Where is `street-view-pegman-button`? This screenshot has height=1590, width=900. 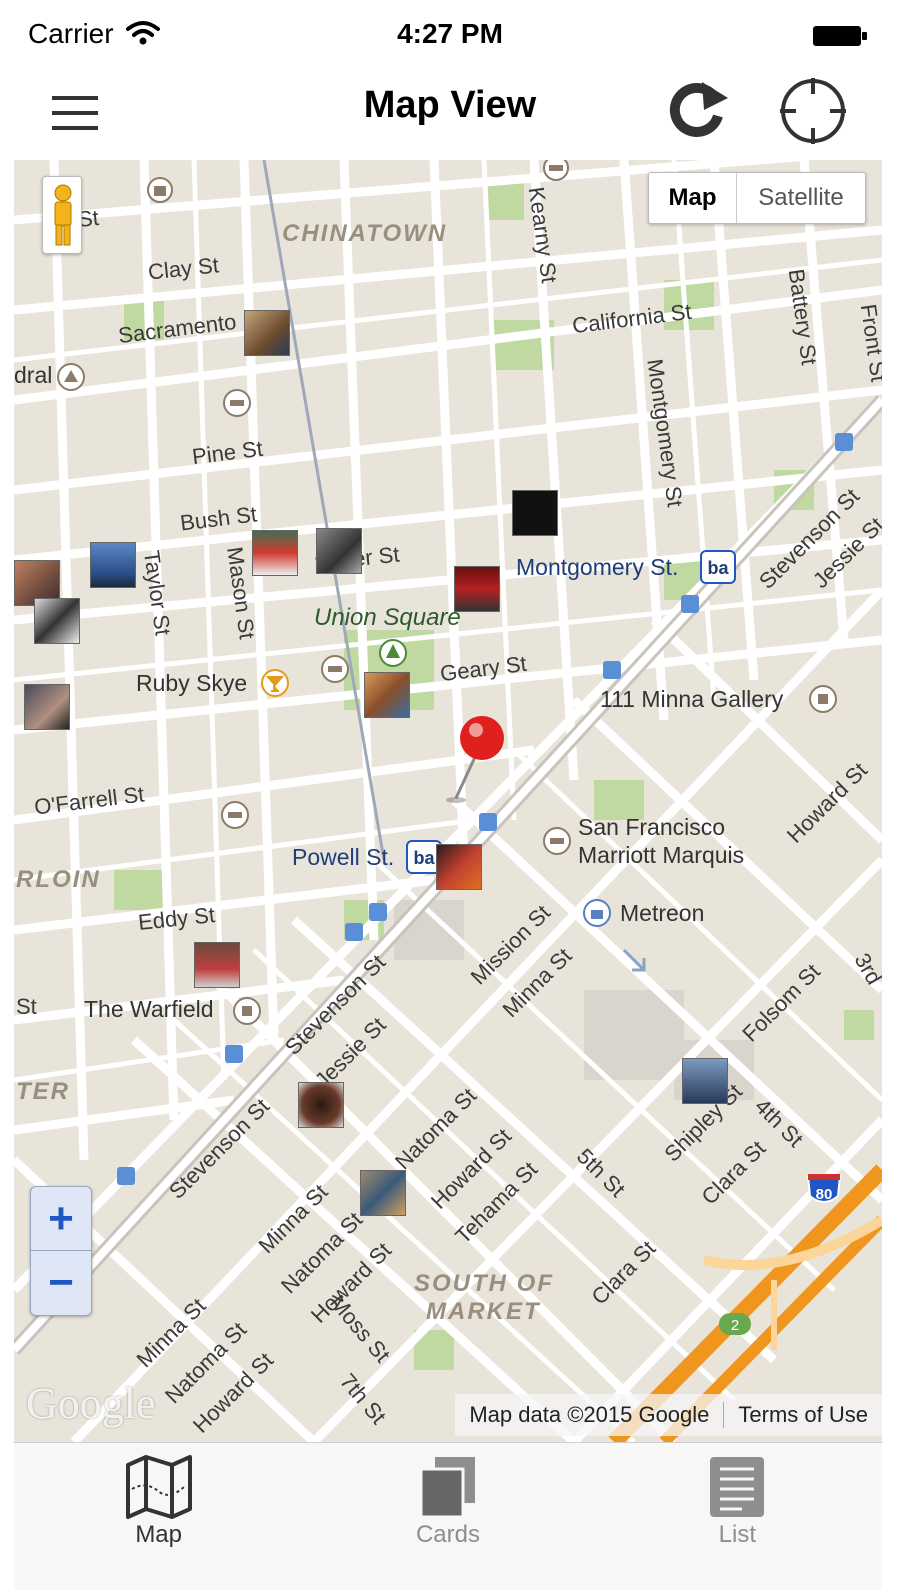
street-view-pegman-button is located at coordinates (62, 215).